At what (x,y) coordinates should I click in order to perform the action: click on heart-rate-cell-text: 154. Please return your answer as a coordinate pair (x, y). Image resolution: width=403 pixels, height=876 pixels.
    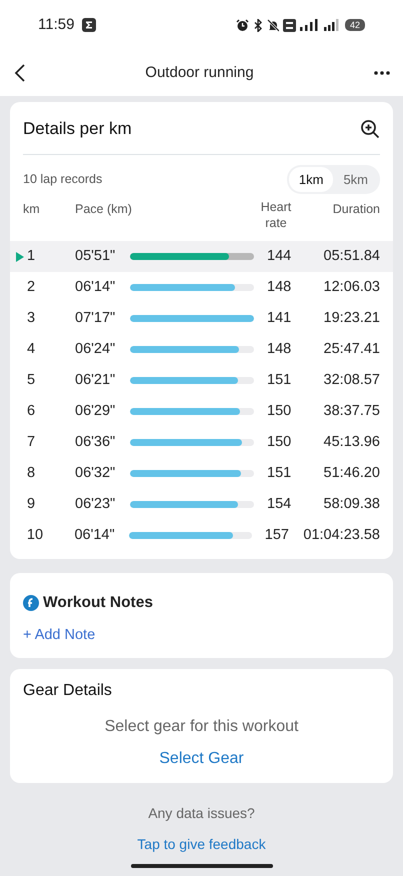
    Looking at the image, I should click on (279, 504).